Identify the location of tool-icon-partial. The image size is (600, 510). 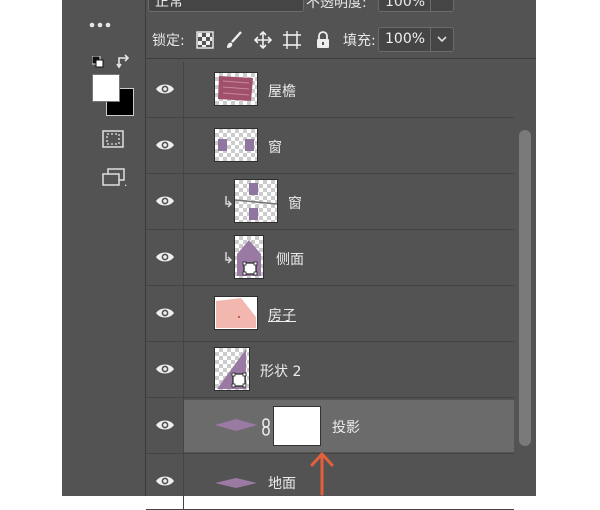
(99, 1).